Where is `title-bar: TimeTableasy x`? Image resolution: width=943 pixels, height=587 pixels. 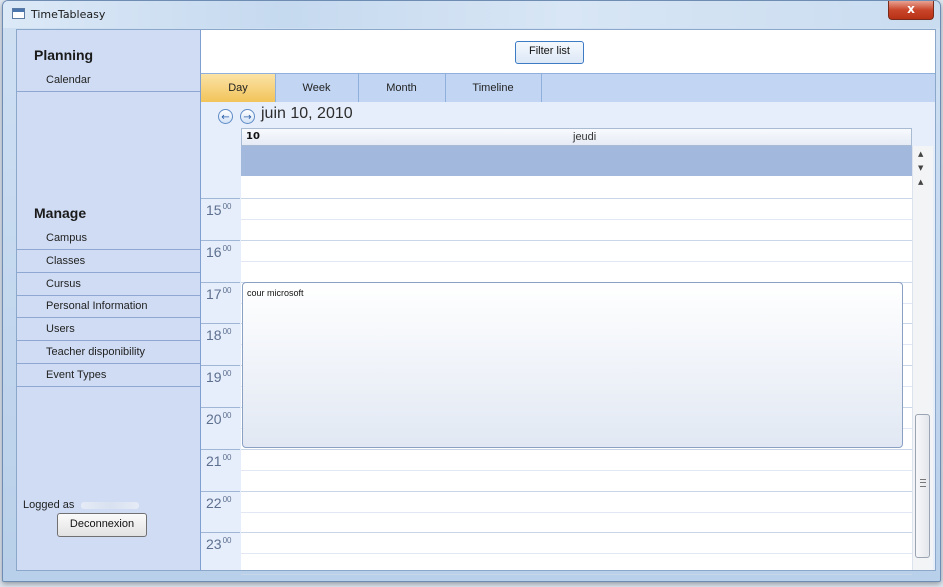 title-bar: TimeTableasy x is located at coordinates (471, 14).